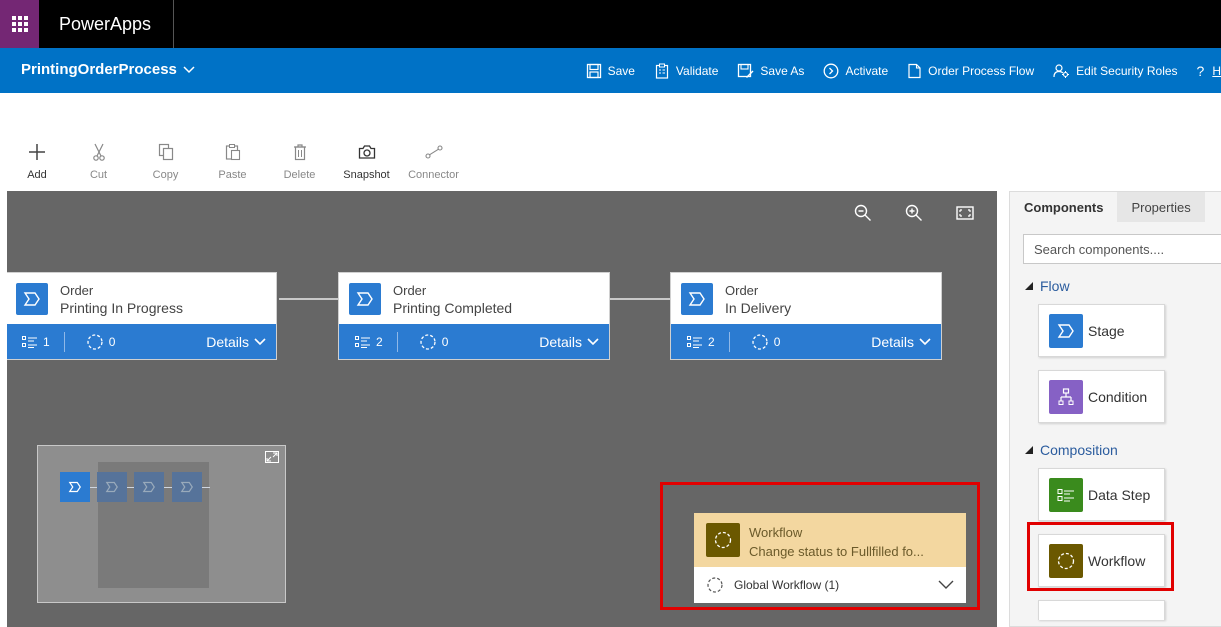  I want to click on expand-minimap-button, so click(272, 459).